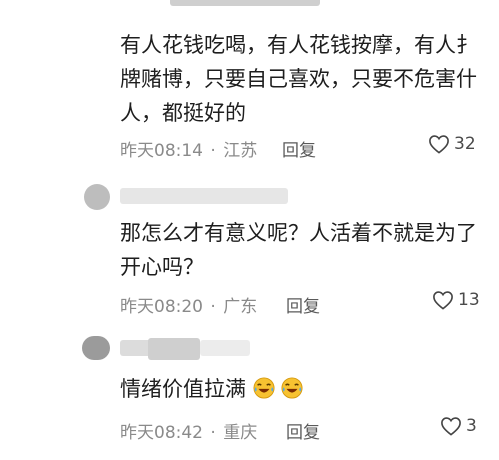 The height and width of the screenshot is (460, 499). I want to click on comment-location: 广东, so click(240, 307).